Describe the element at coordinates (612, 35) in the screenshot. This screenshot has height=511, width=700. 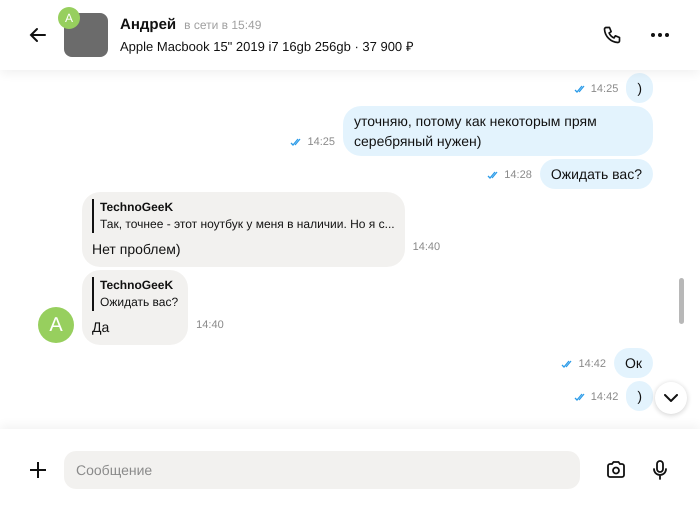
I see `phone-icon` at that location.